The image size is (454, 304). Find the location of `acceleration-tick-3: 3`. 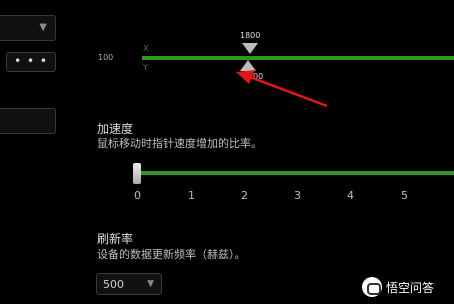

acceleration-tick-3: 3 is located at coordinates (297, 195).